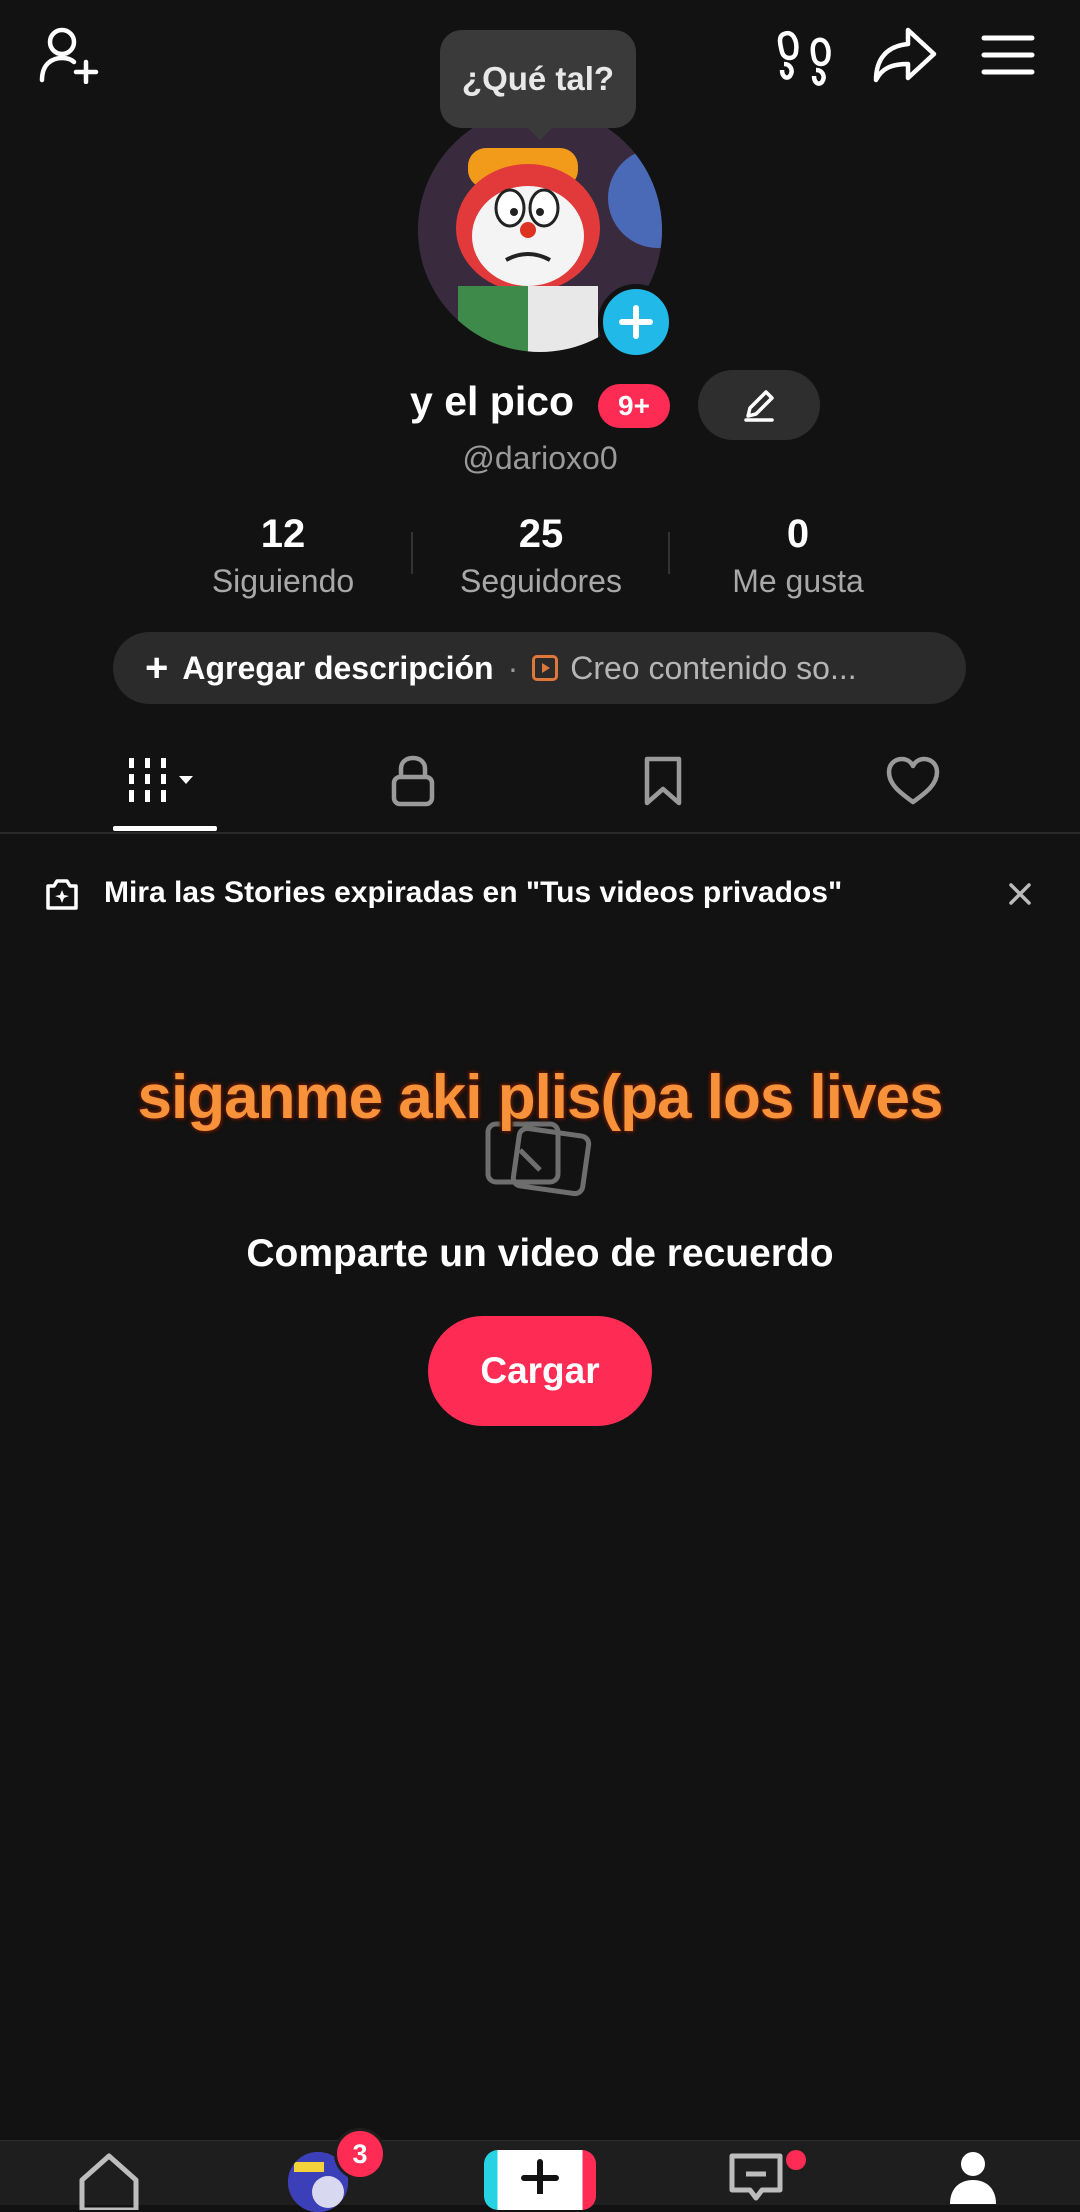 The width and height of the screenshot is (1080, 2212). What do you see at coordinates (636, 322) in the screenshot?
I see `add-story-button` at bounding box center [636, 322].